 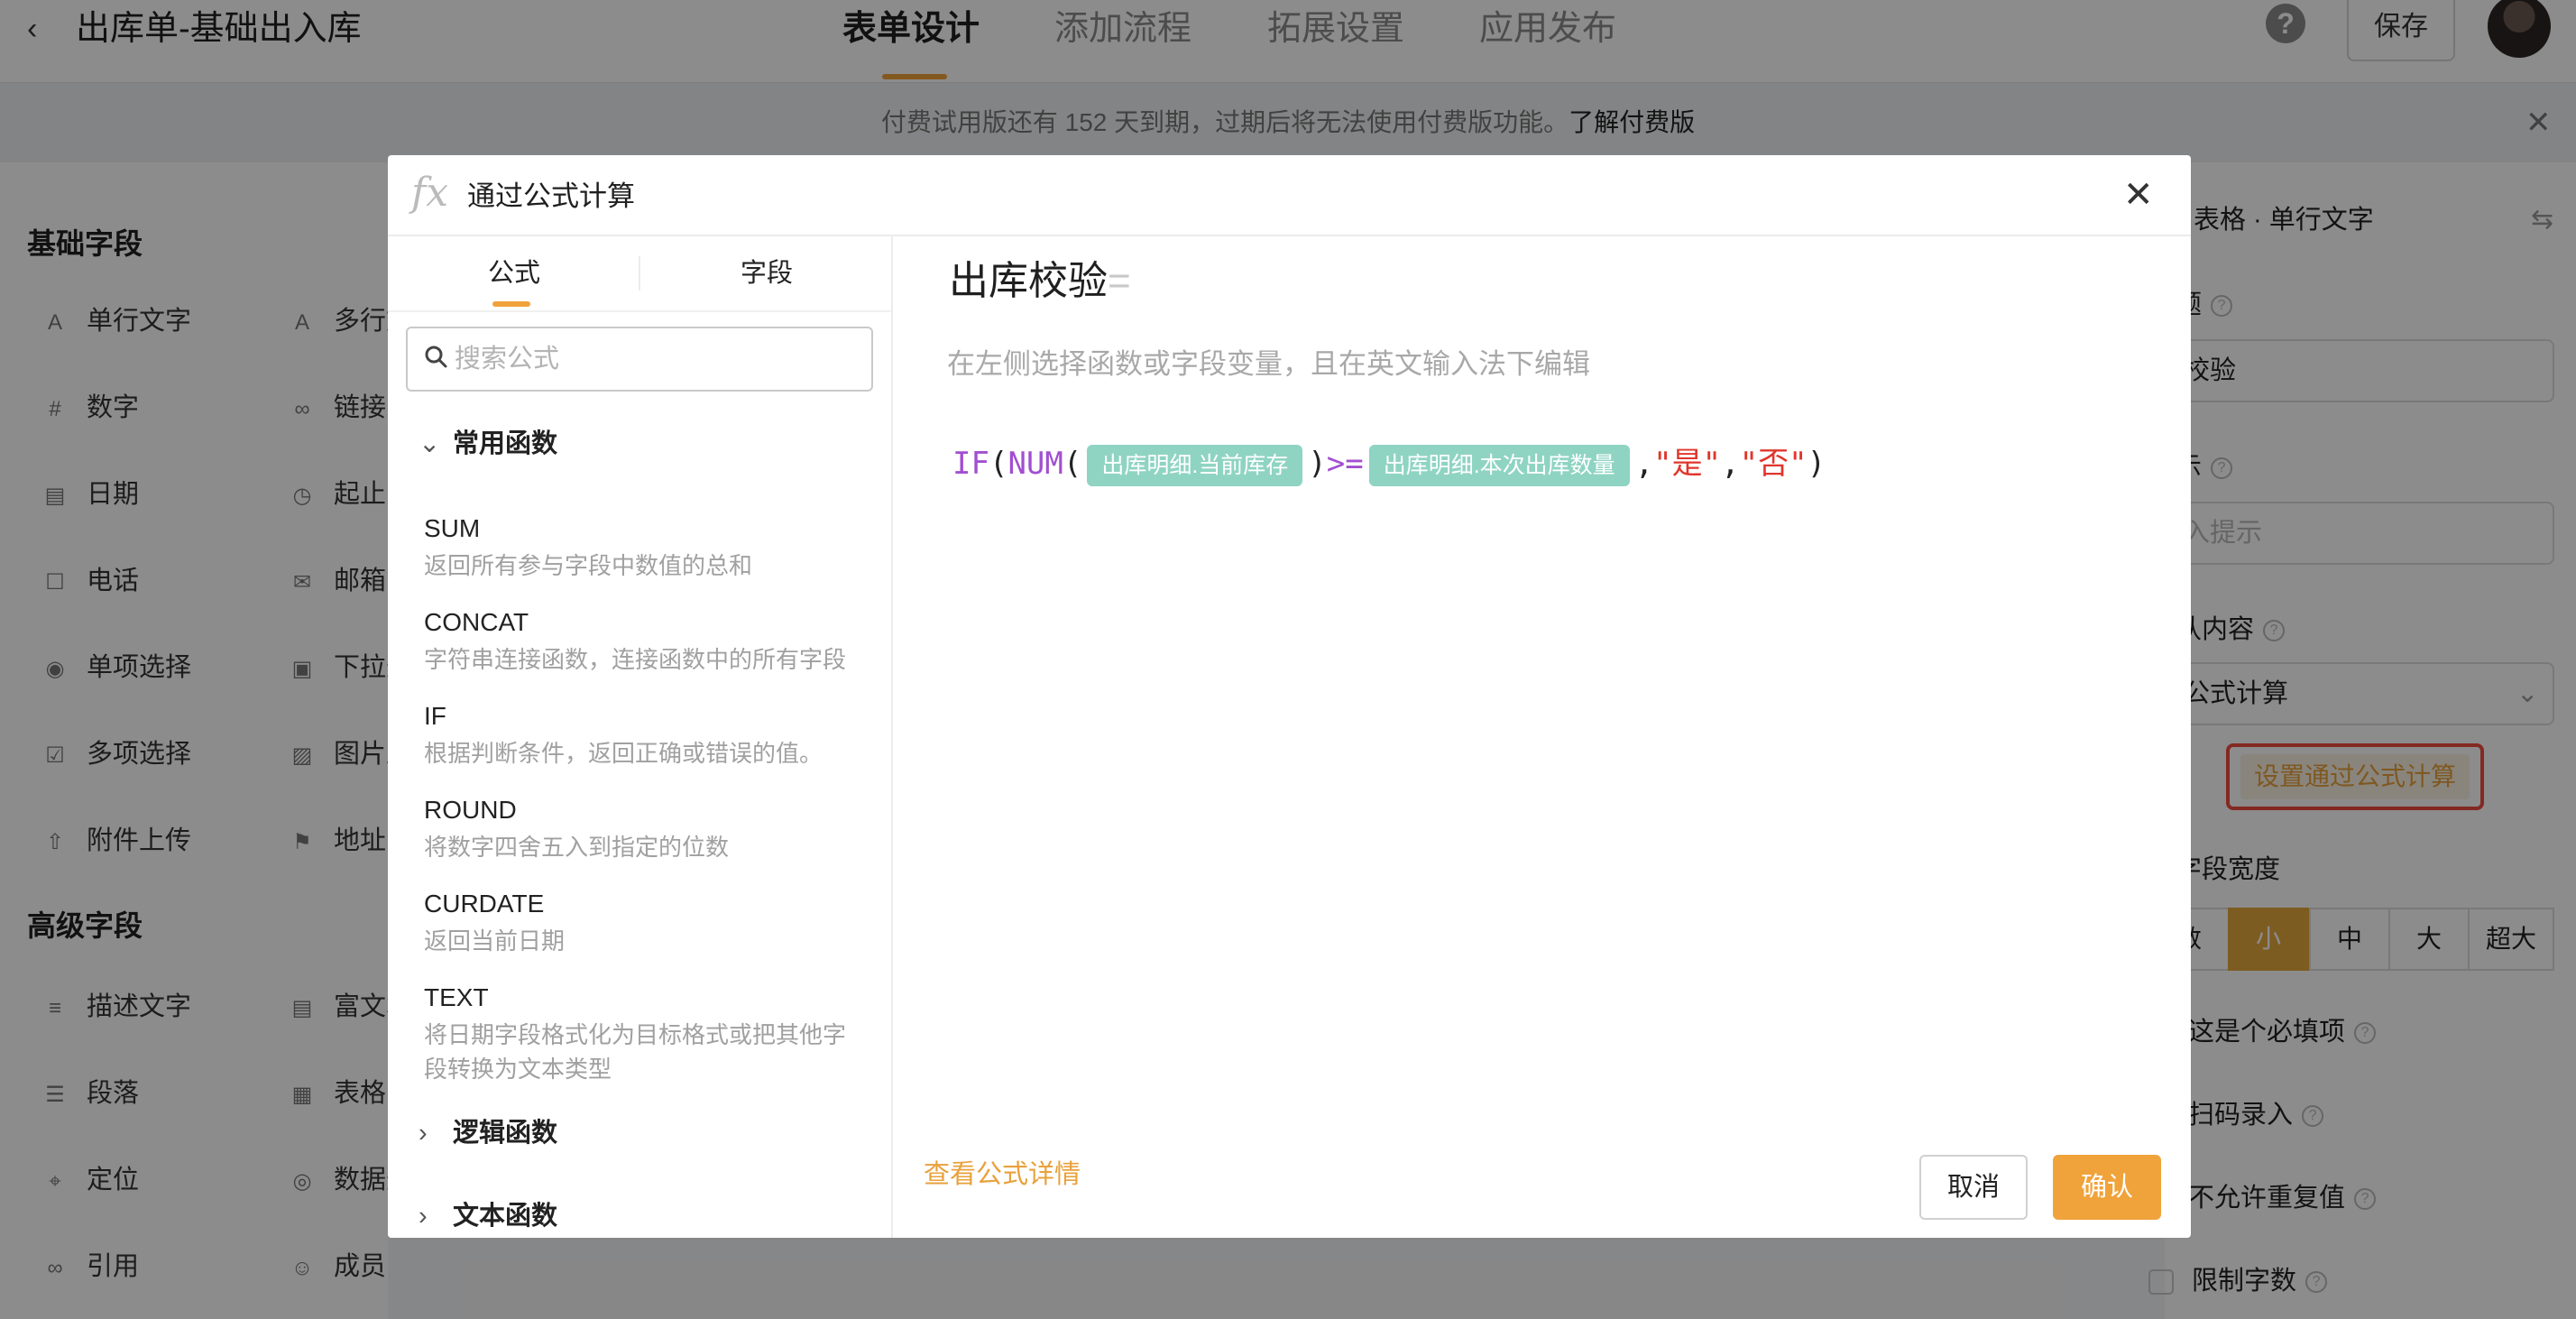 I want to click on formula-string: "是", so click(x=1687, y=464).